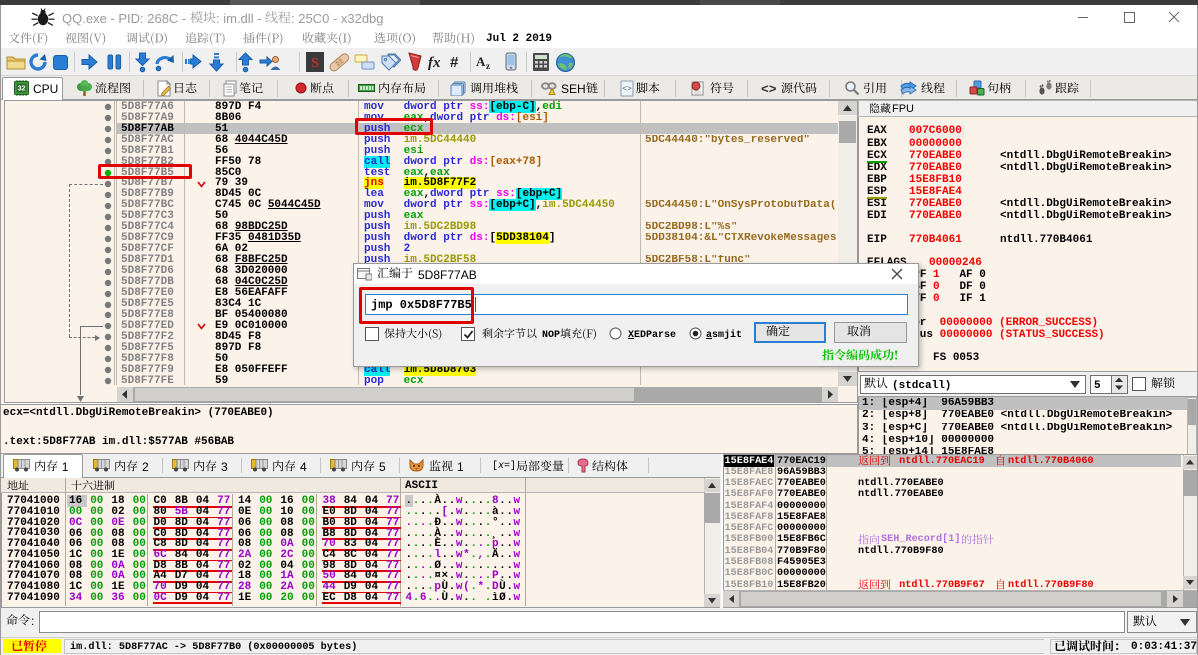 The height and width of the screenshot is (655, 1198). What do you see at coordinates (481, 61) in the screenshot?
I see `svg-text: A` at bounding box center [481, 61].